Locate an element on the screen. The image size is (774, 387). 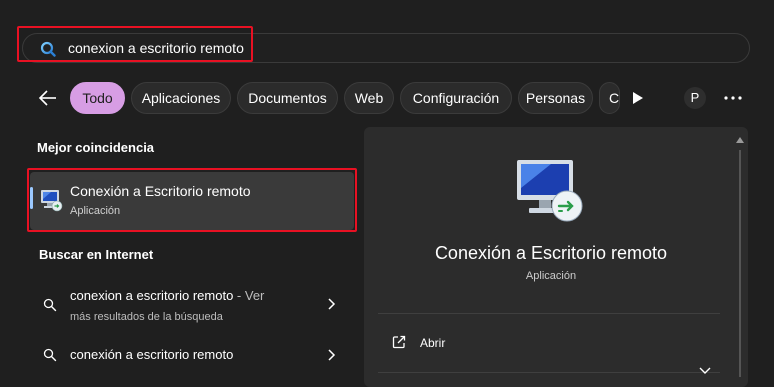
best-match-heading: Mejor coincidencia is located at coordinates (96, 147).